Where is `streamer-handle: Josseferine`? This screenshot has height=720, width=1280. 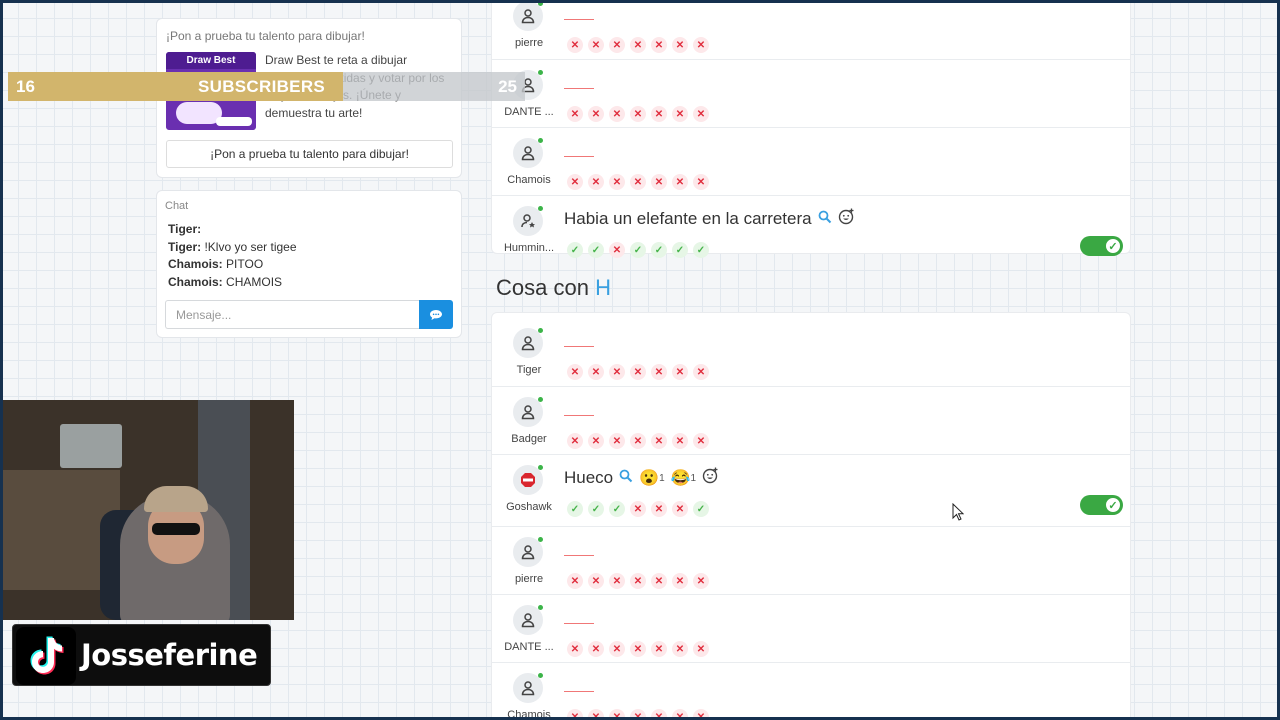 streamer-handle: Josseferine is located at coordinates (169, 655).